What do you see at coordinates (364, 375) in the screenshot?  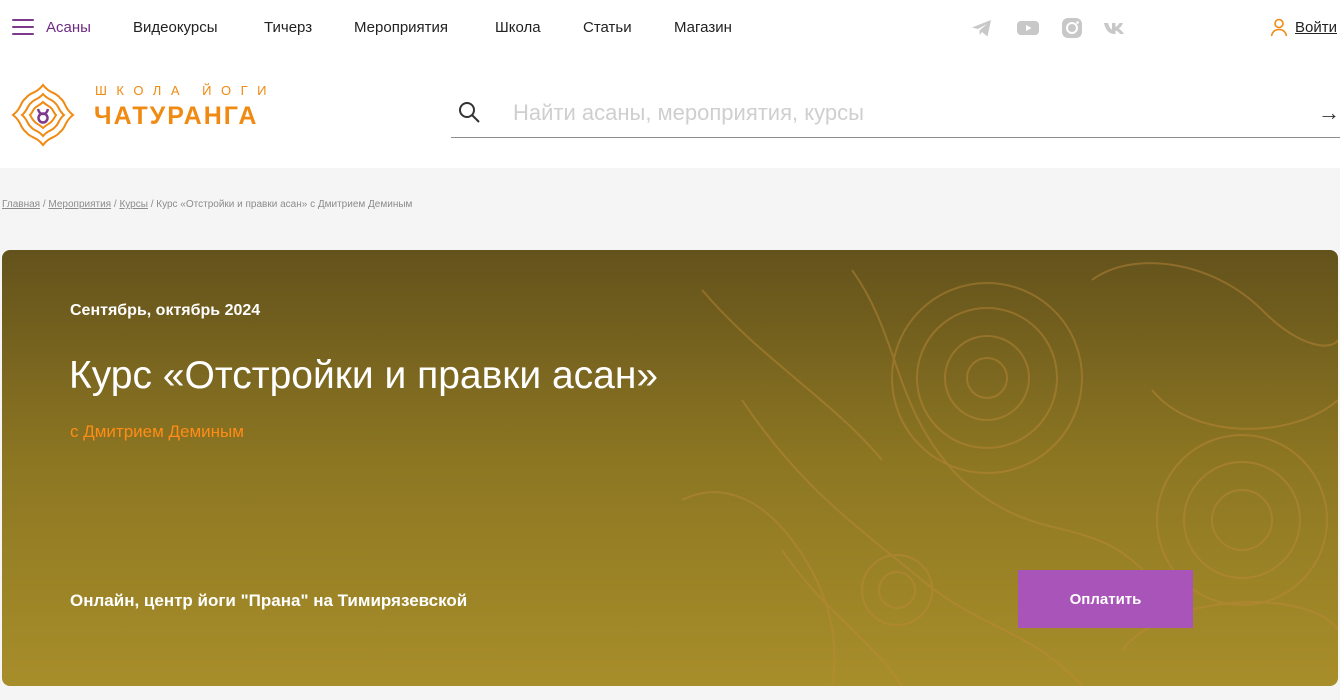 I see `event-title: Курс «Отстройки и правки асан»` at bounding box center [364, 375].